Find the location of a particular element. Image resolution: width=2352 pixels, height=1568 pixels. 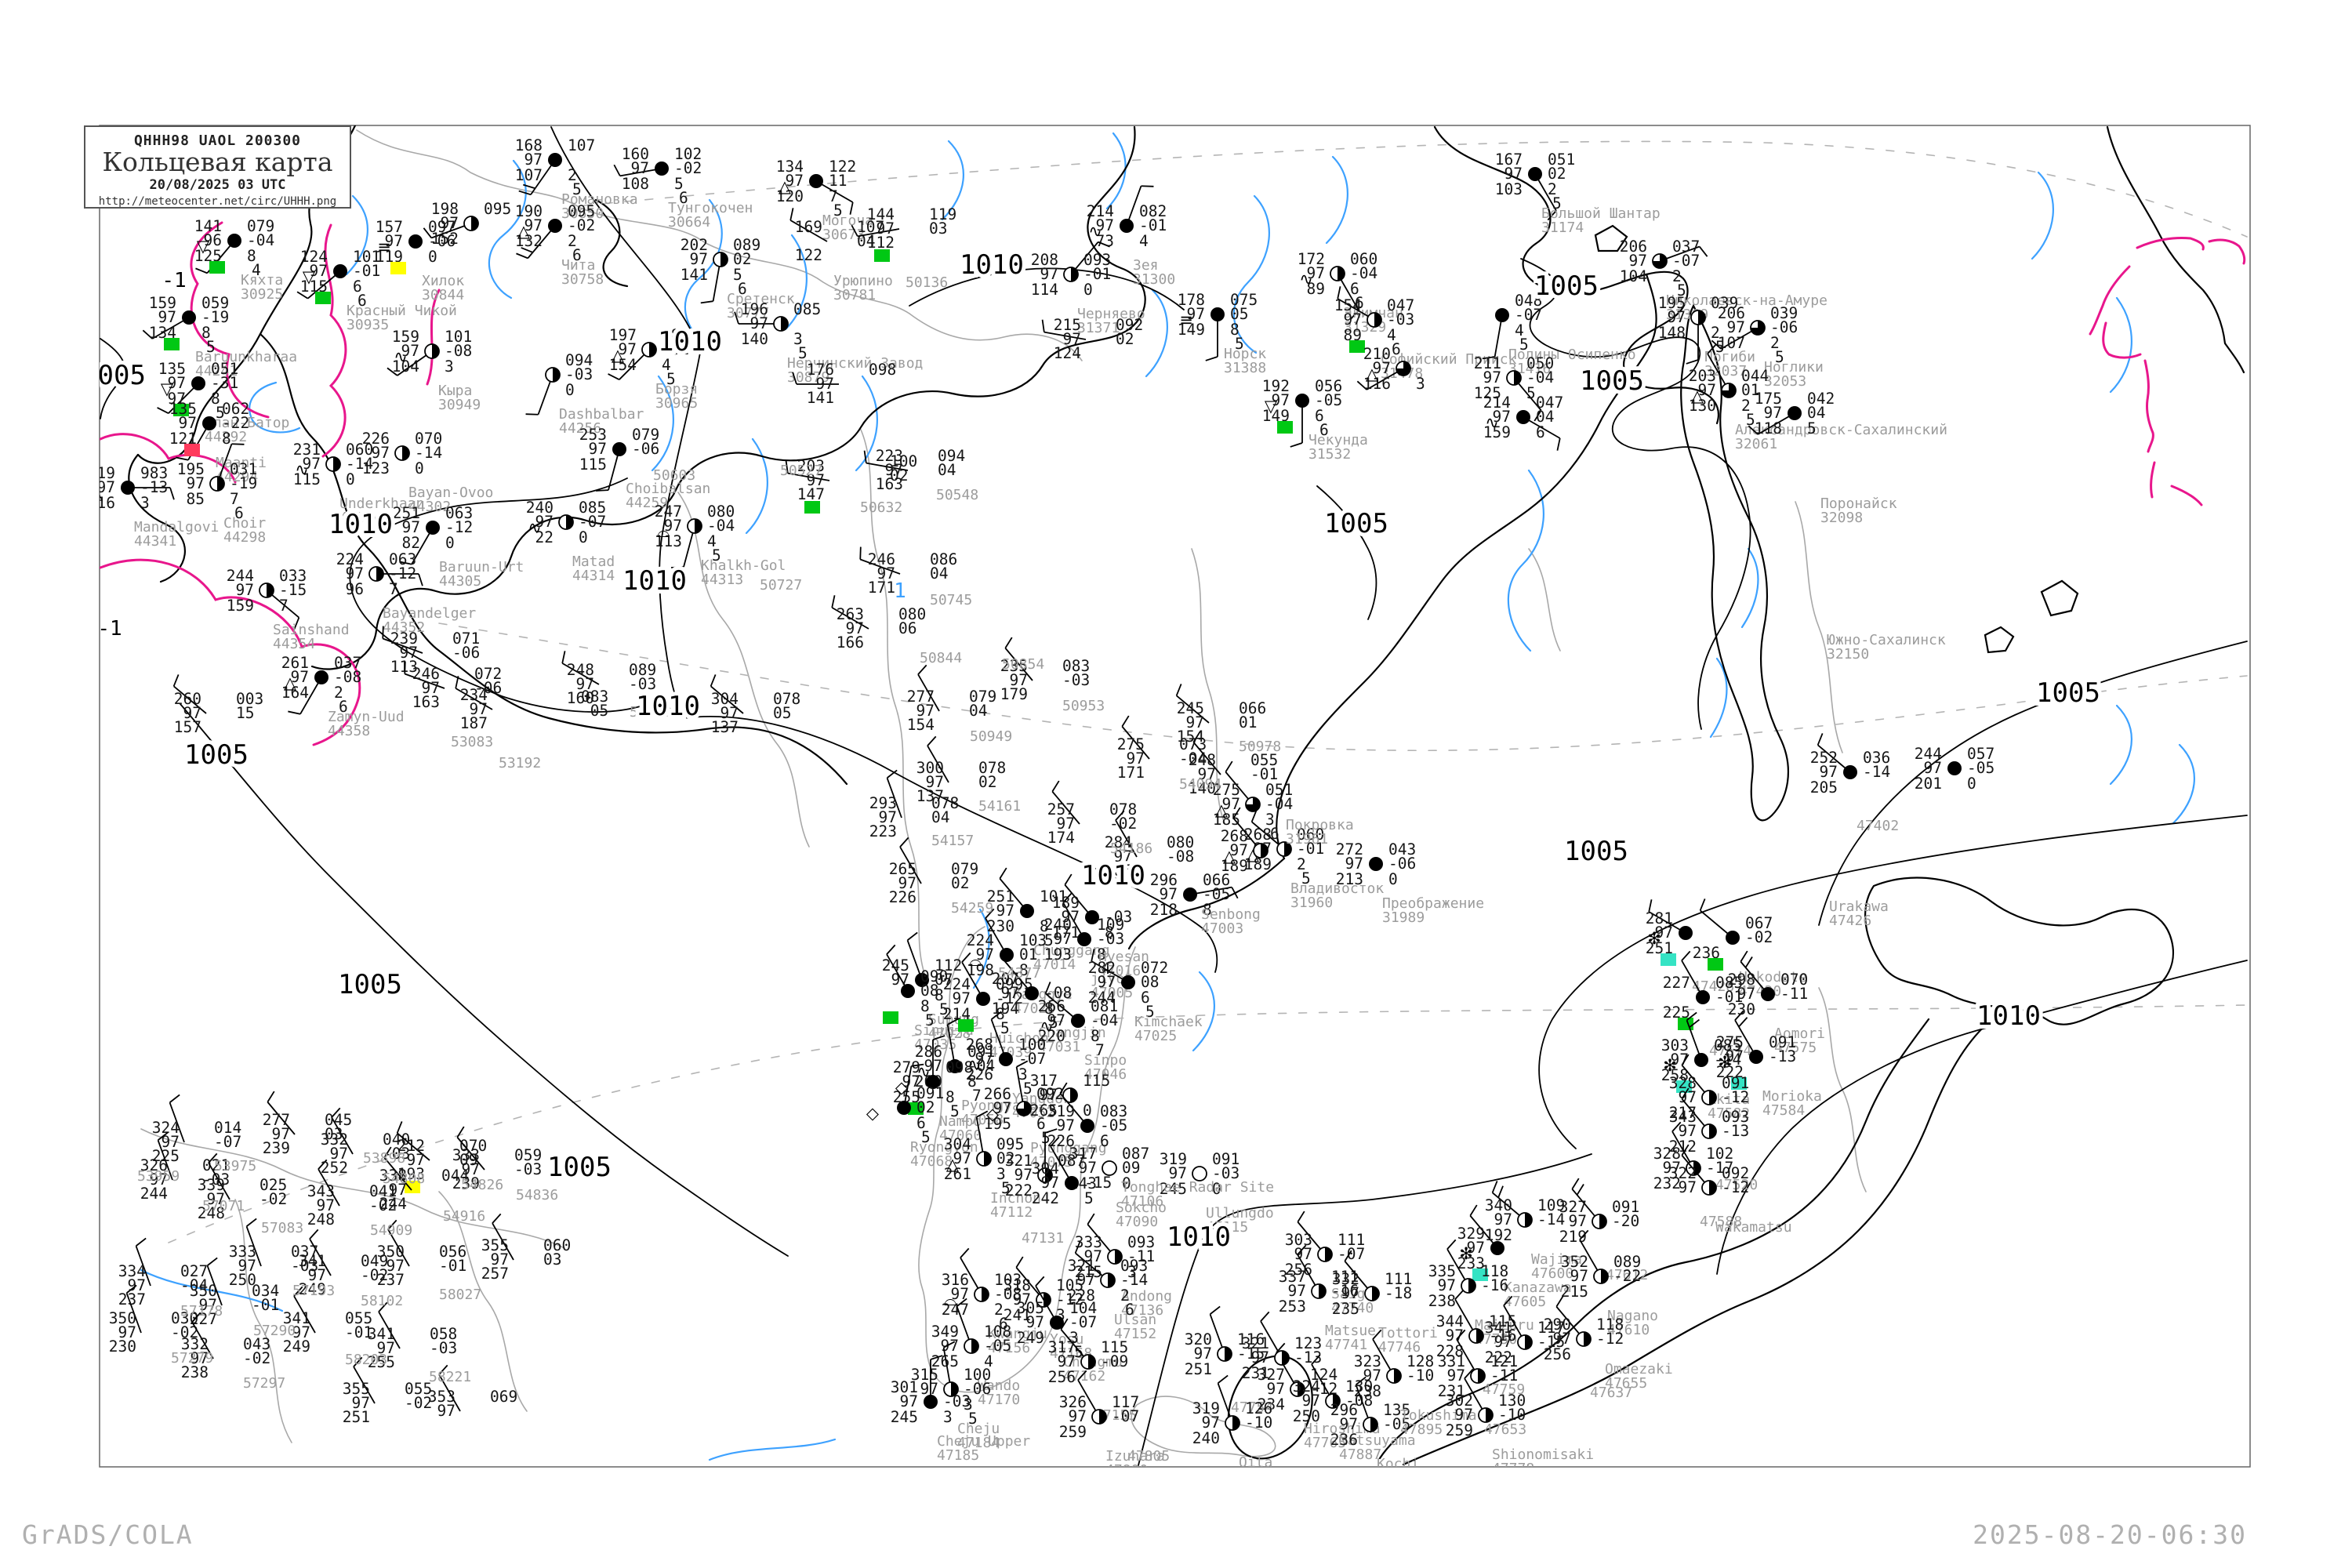

wind-barb is located at coordinates (1211, 337).